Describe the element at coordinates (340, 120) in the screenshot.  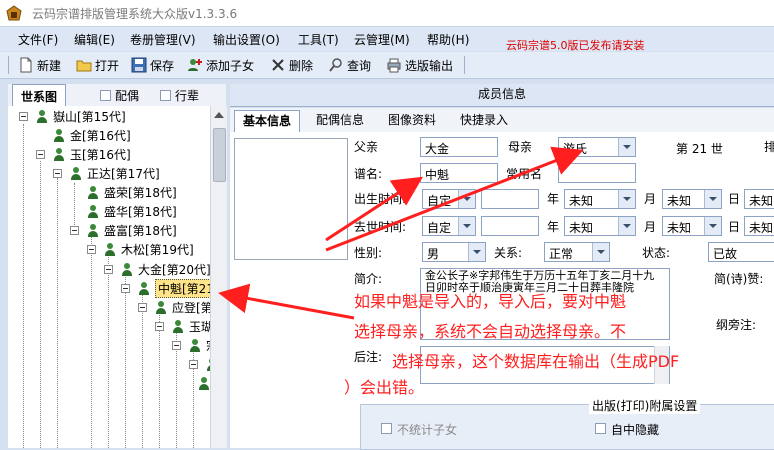
I see `tab-spouse-info: 配偶信息` at that location.